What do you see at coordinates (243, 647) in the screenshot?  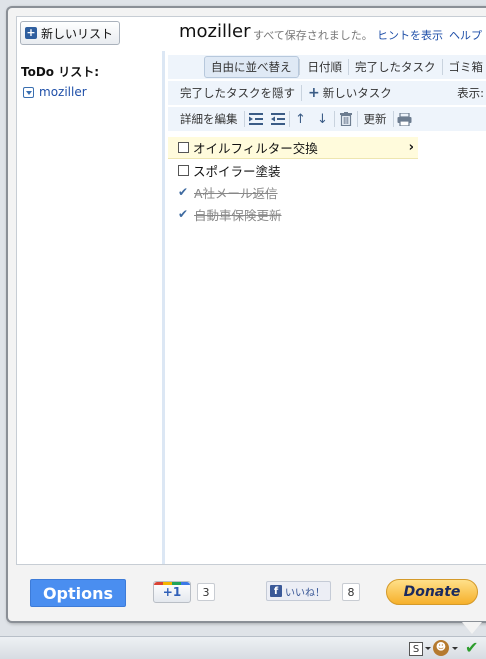 I see `browser-status-bar: S ☻ ✔` at bounding box center [243, 647].